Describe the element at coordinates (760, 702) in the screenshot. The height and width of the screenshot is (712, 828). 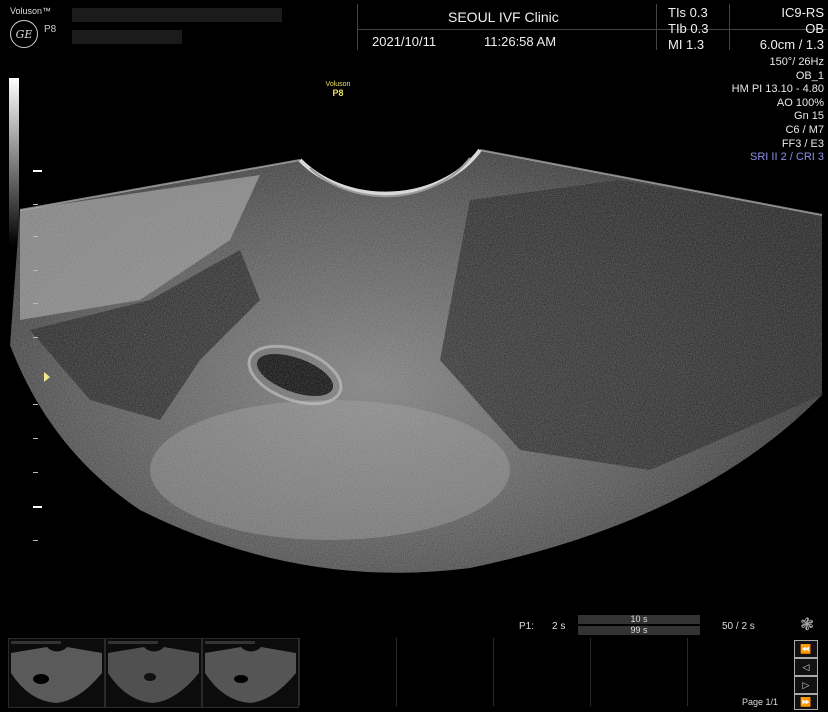
I see `page-indicator: Page 1/1` at that location.